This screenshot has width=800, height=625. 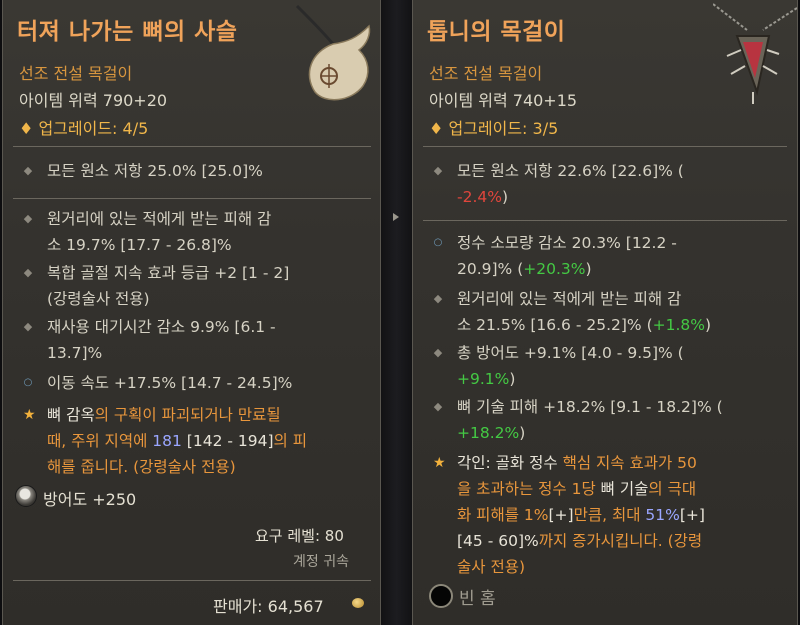 What do you see at coordinates (554, 269) in the screenshot?
I see `stat-delta: +20.3%` at bounding box center [554, 269].